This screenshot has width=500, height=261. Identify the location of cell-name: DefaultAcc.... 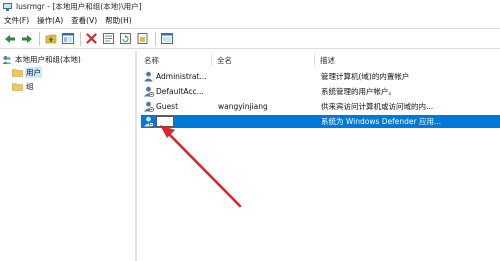
(180, 91).